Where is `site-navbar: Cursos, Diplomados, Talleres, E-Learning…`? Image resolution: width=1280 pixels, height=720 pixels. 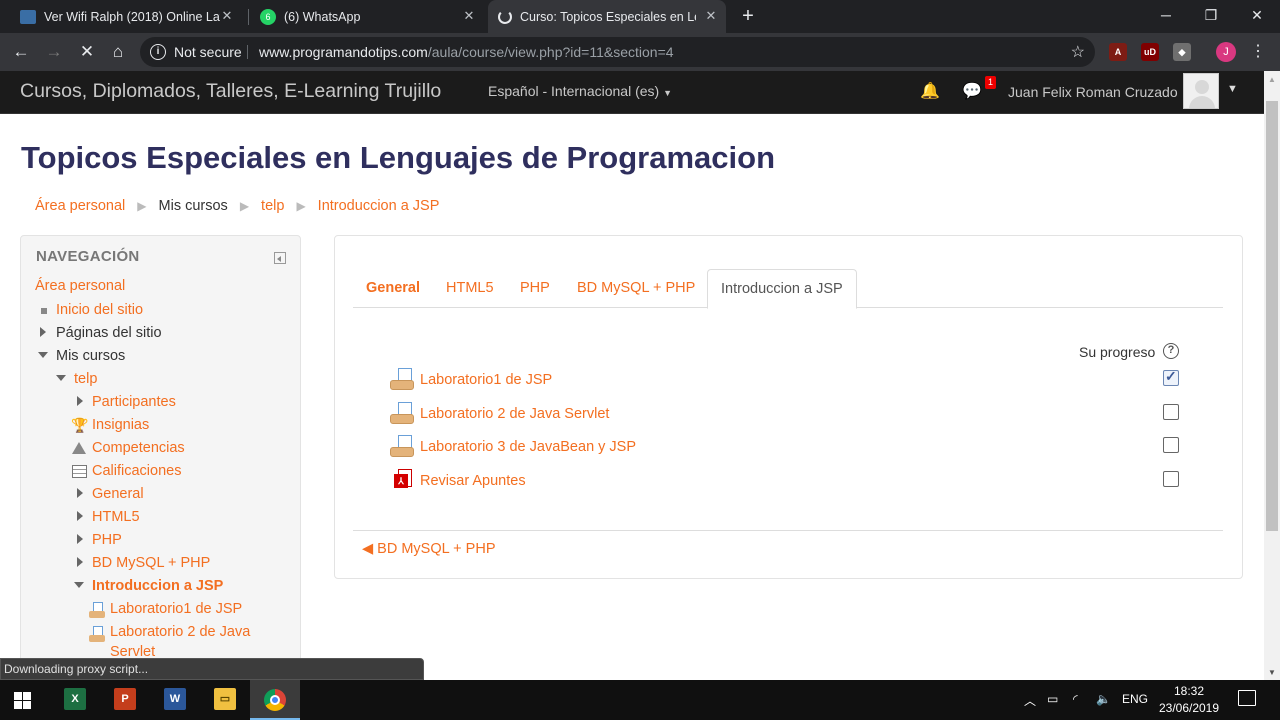 site-navbar: Cursos, Diplomados, Talleres, E-Learning… is located at coordinates (632, 92).